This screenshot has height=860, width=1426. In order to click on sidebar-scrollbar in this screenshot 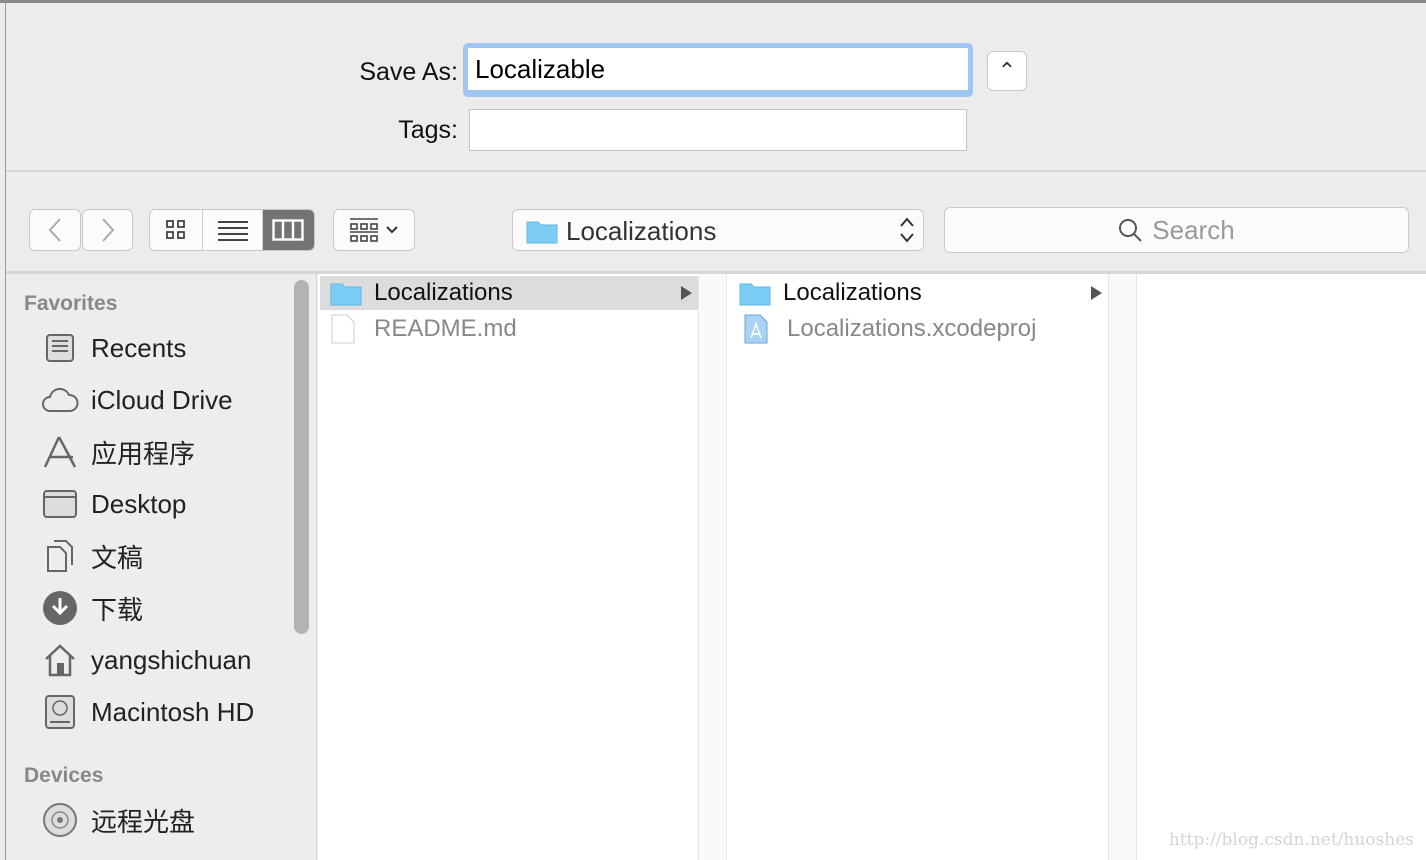, I will do `click(301, 457)`.